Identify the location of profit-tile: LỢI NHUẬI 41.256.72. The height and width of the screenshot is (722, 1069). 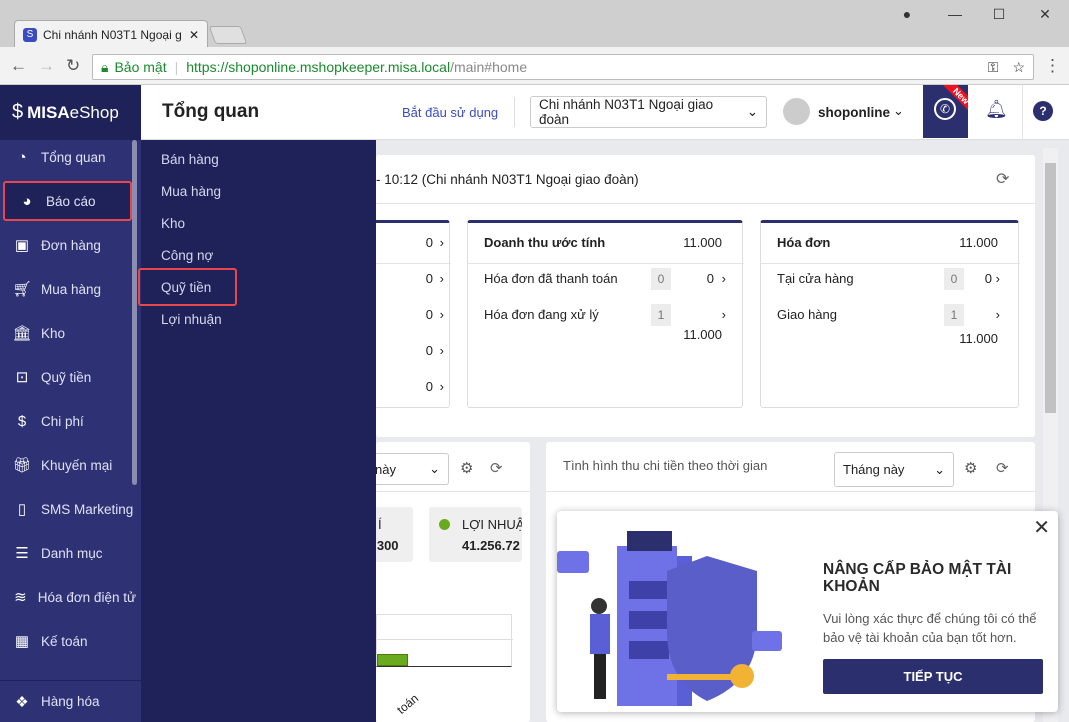
(475, 534).